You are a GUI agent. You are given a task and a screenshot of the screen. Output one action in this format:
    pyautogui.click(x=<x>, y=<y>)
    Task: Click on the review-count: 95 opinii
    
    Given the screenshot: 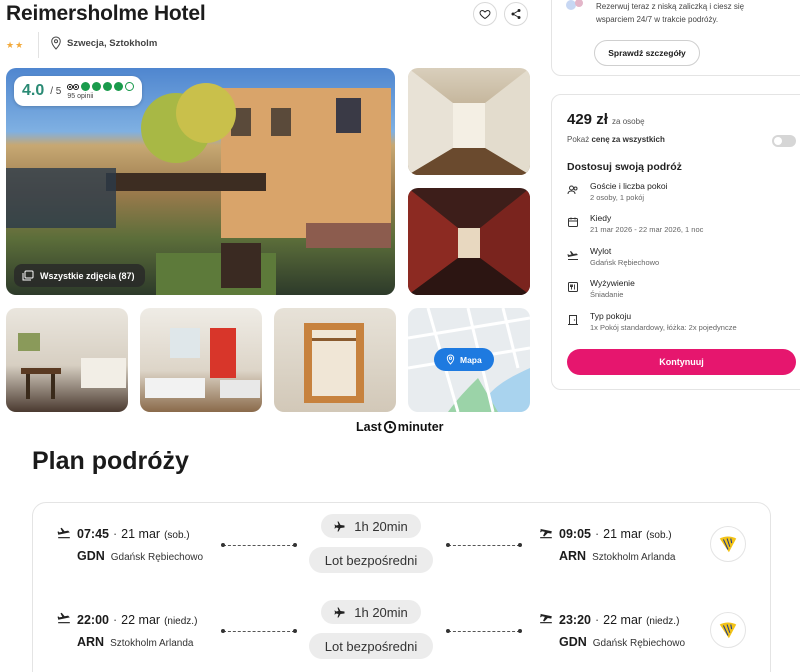 What is the action you would take?
    pyautogui.click(x=80, y=96)
    